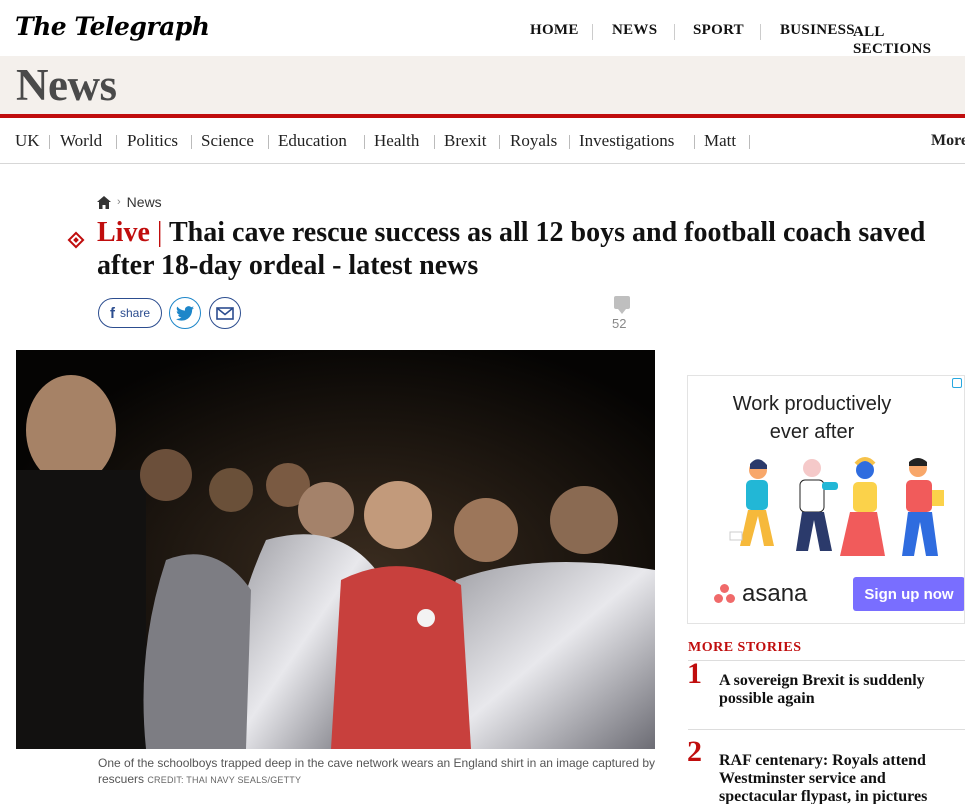  I want to click on more-stories-heading: MORE STORIES, so click(745, 647).